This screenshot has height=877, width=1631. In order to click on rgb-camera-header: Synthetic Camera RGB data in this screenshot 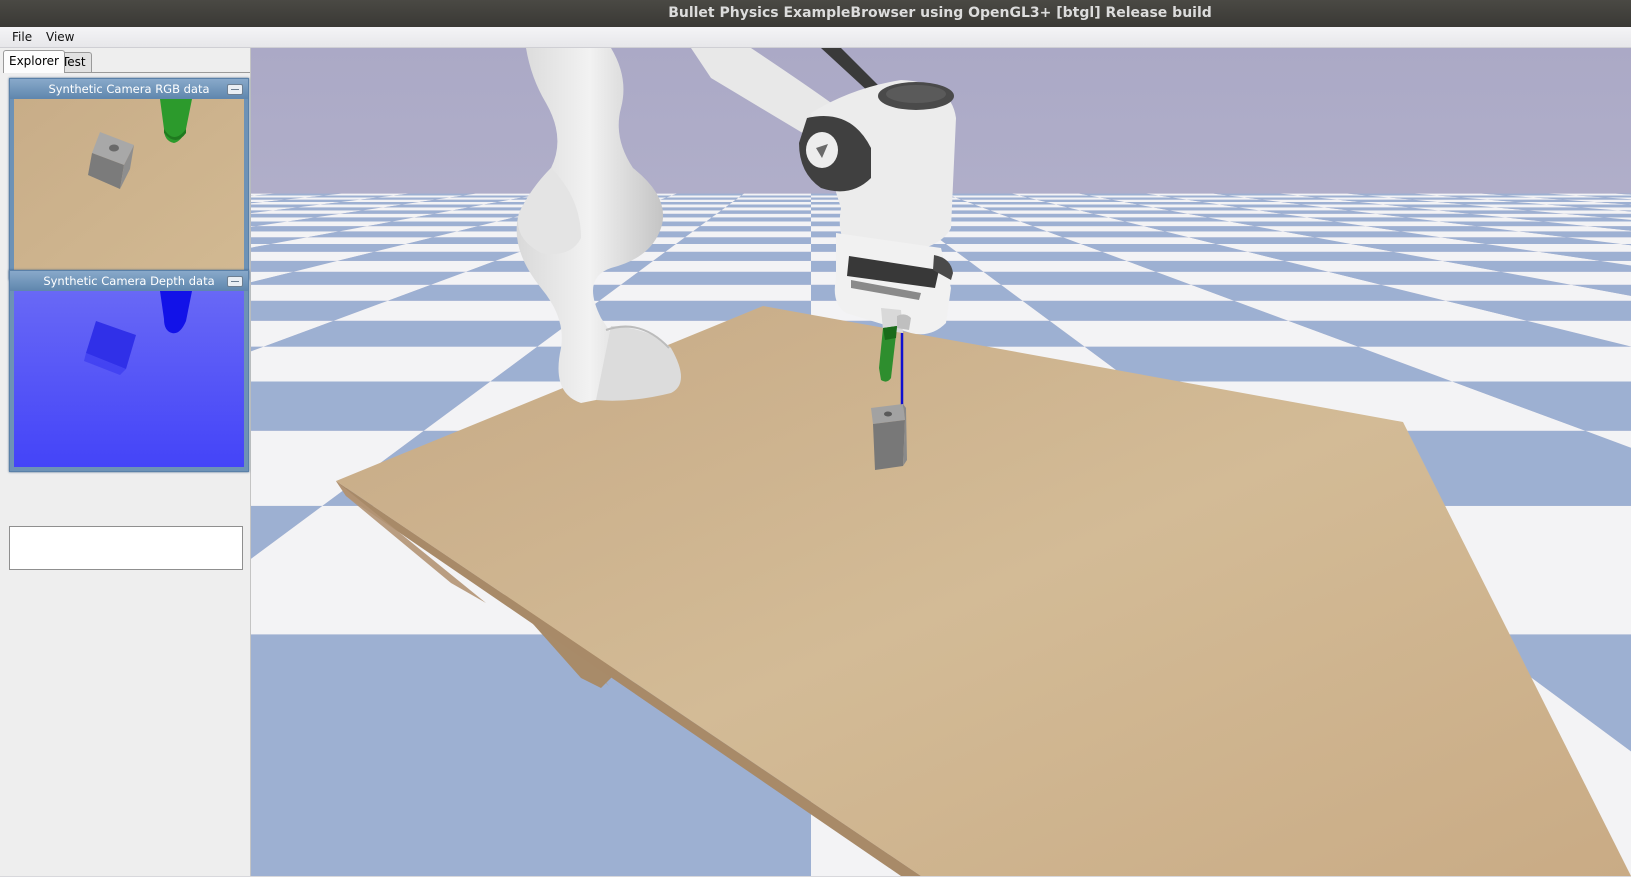, I will do `click(129, 89)`.